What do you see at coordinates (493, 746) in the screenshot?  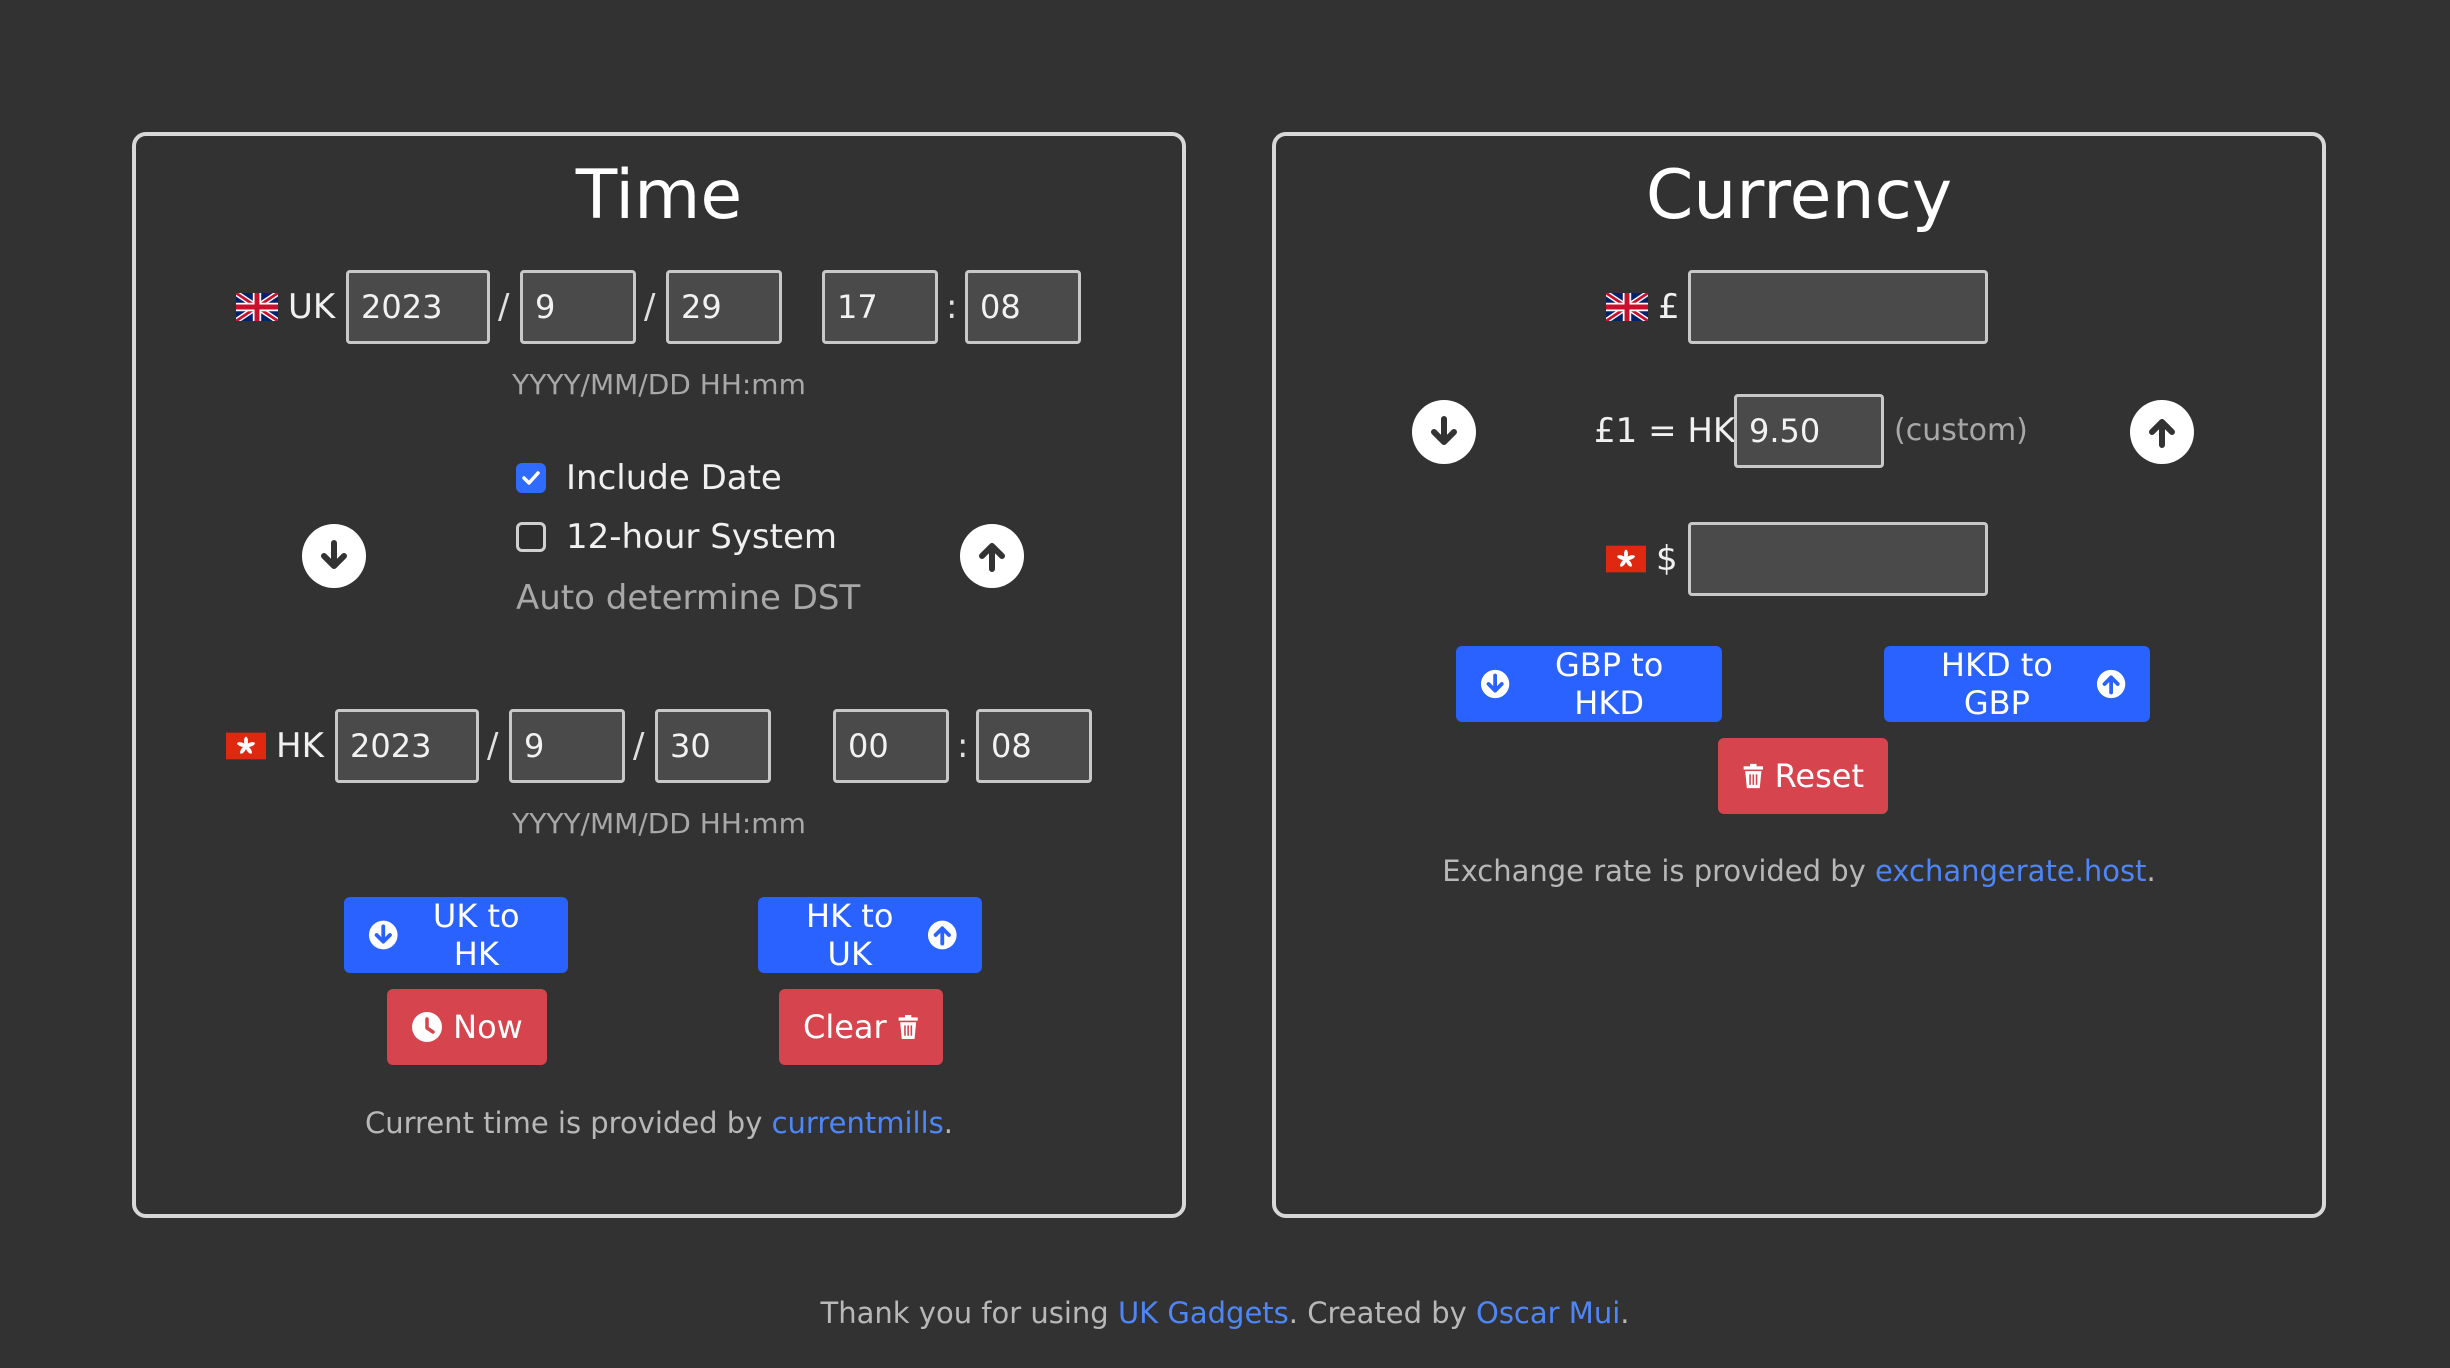 I see `hk-date-sep-1: /` at bounding box center [493, 746].